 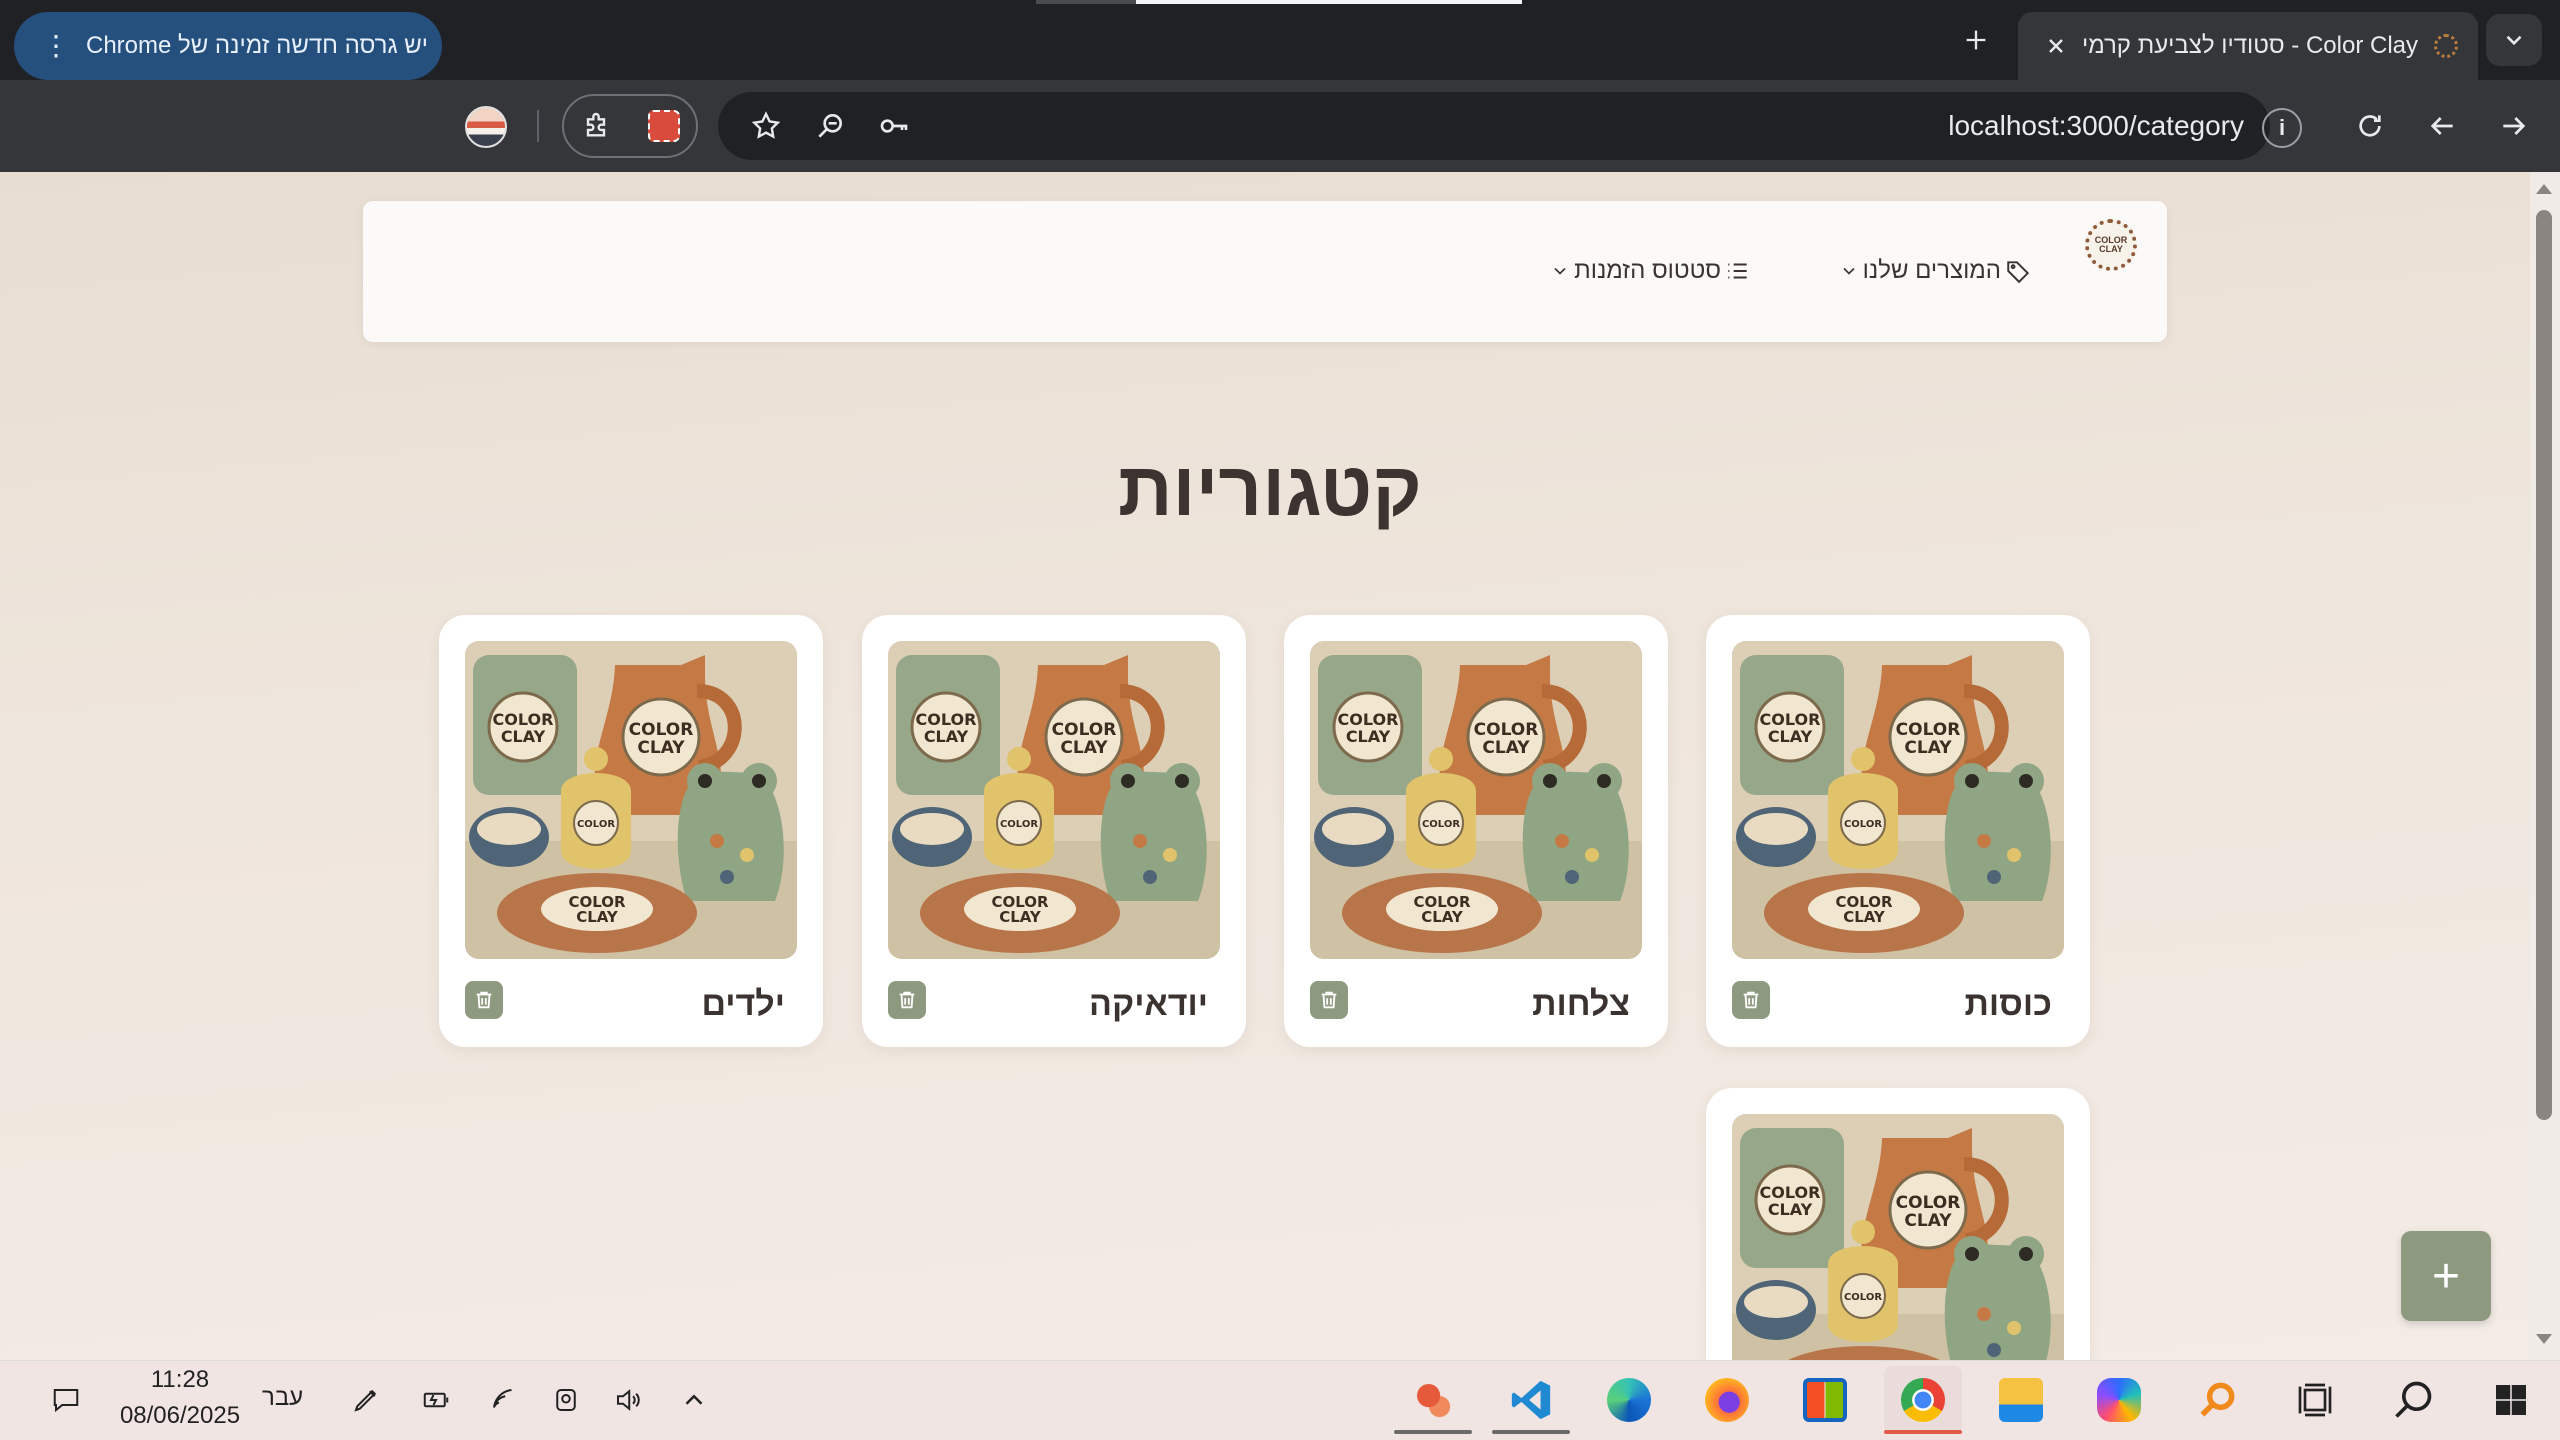 I want to click on site-info-icon, so click(x=2282, y=128).